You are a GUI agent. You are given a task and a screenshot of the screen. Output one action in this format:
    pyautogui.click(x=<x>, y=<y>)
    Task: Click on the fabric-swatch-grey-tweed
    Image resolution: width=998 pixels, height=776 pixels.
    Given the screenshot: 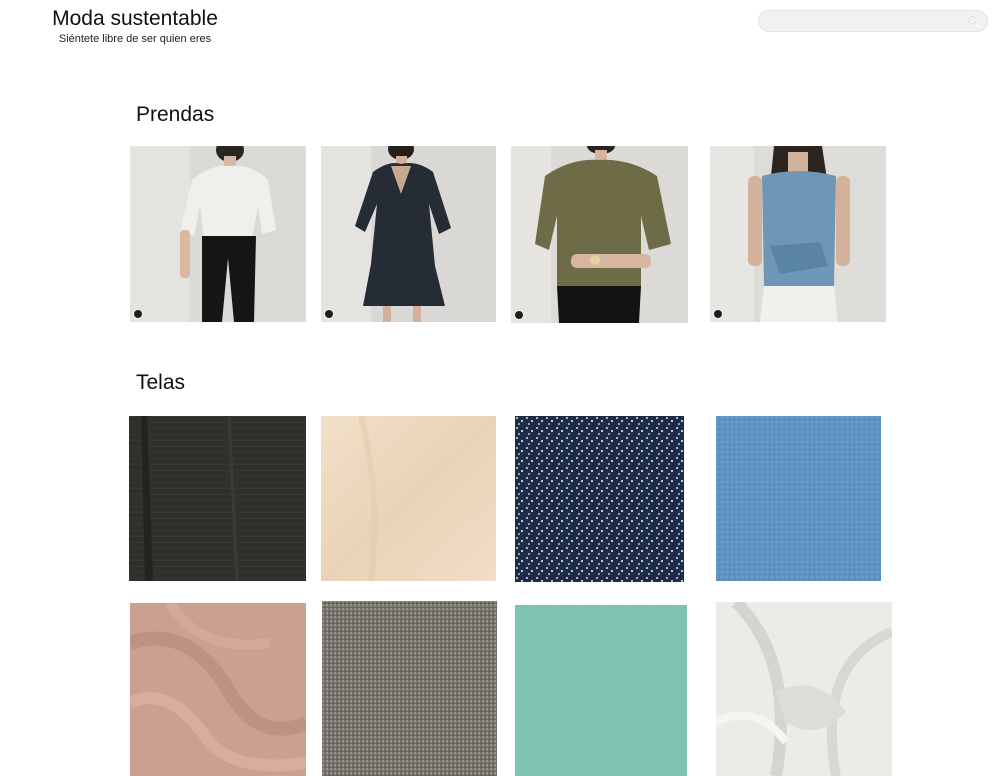 What is the action you would take?
    pyautogui.click(x=409, y=688)
    